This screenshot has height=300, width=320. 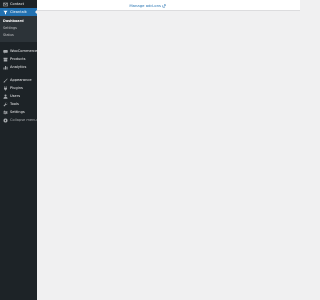 What do you see at coordinates (5, 96) in the screenshot?
I see `users-icon` at bounding box center [5, 96].